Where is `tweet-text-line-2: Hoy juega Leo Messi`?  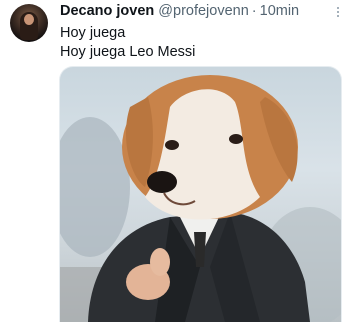 tweet-text-line-2: Hoy juega Leo Messi is located at coordinates (128, 52).